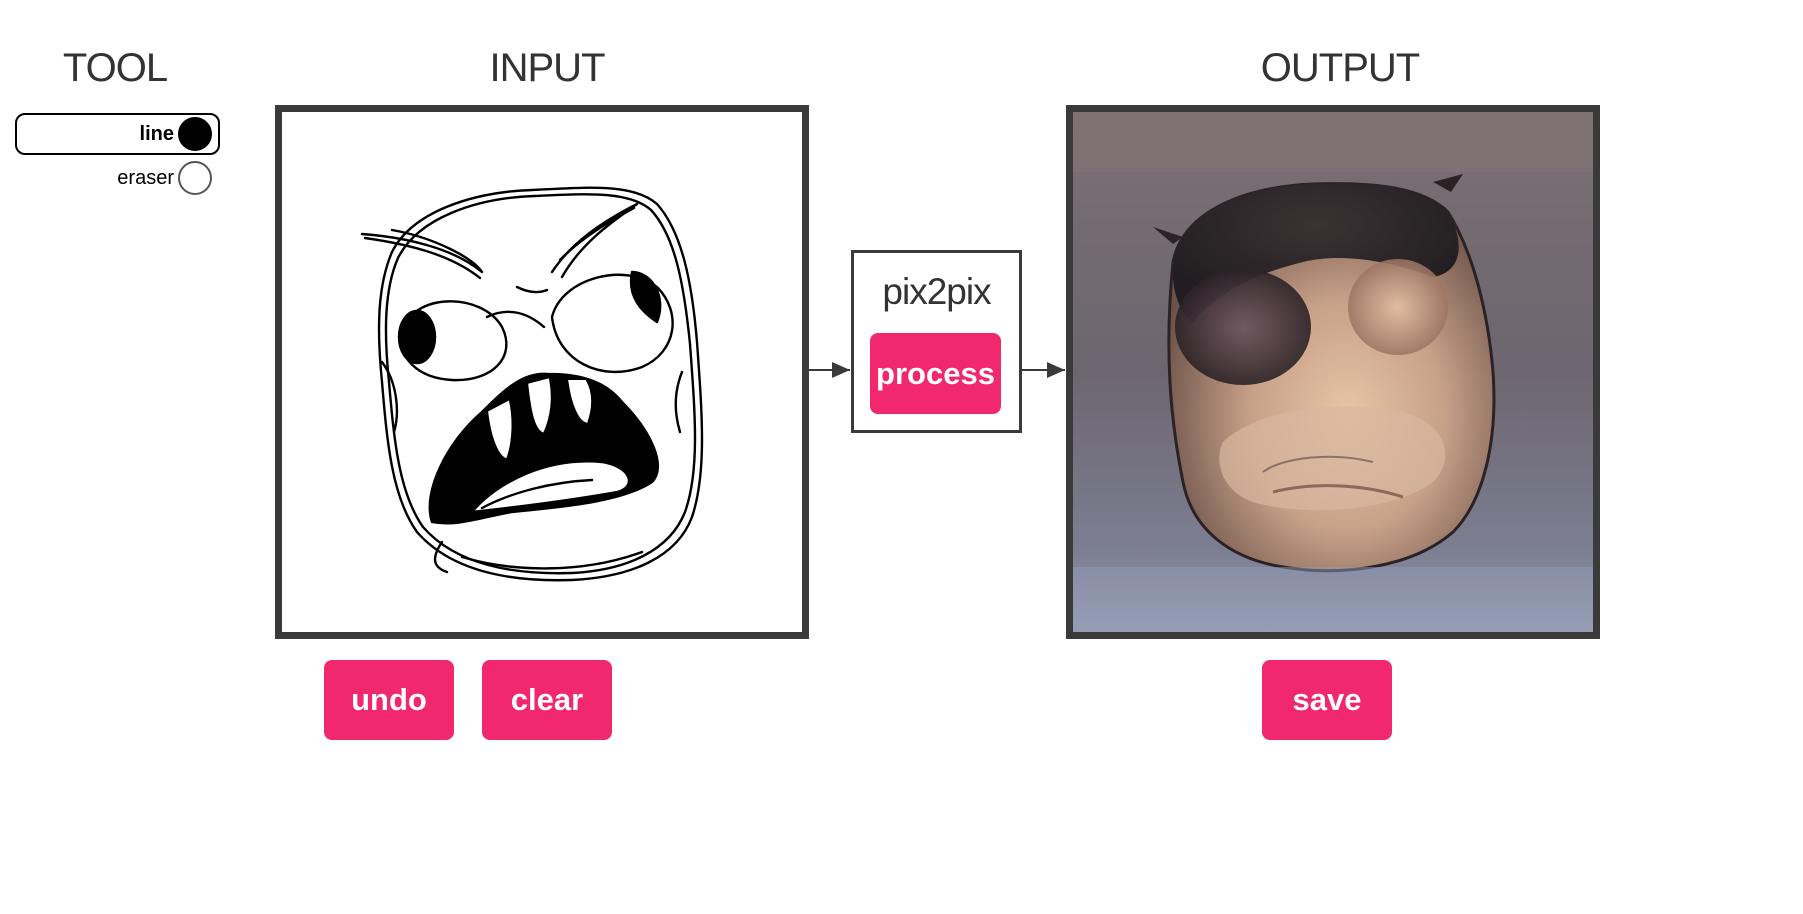  What do you see at coordinates (547, 700) in the screenshot?
I see `clear-button: clear` at bounding box center [547, 700].